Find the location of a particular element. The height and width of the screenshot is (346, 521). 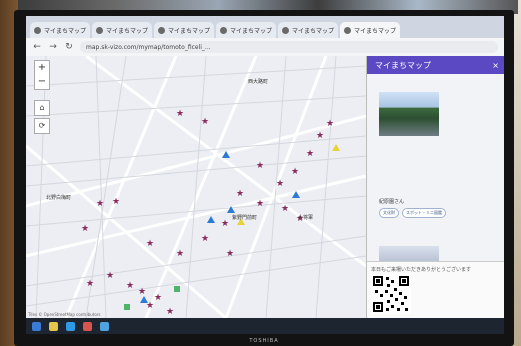

feedback-text: 本日もご来場いただきありがとうございます is located at coordinates (421, 270).